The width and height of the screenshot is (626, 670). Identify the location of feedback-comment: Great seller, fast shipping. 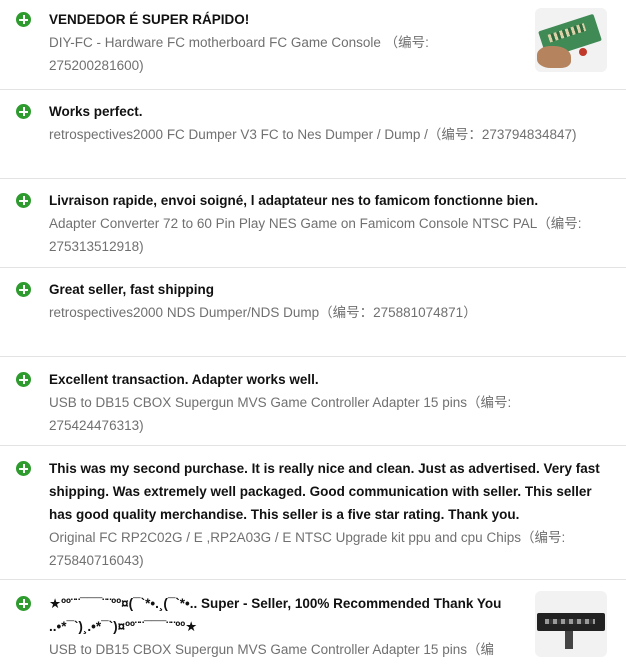
(132, 289).